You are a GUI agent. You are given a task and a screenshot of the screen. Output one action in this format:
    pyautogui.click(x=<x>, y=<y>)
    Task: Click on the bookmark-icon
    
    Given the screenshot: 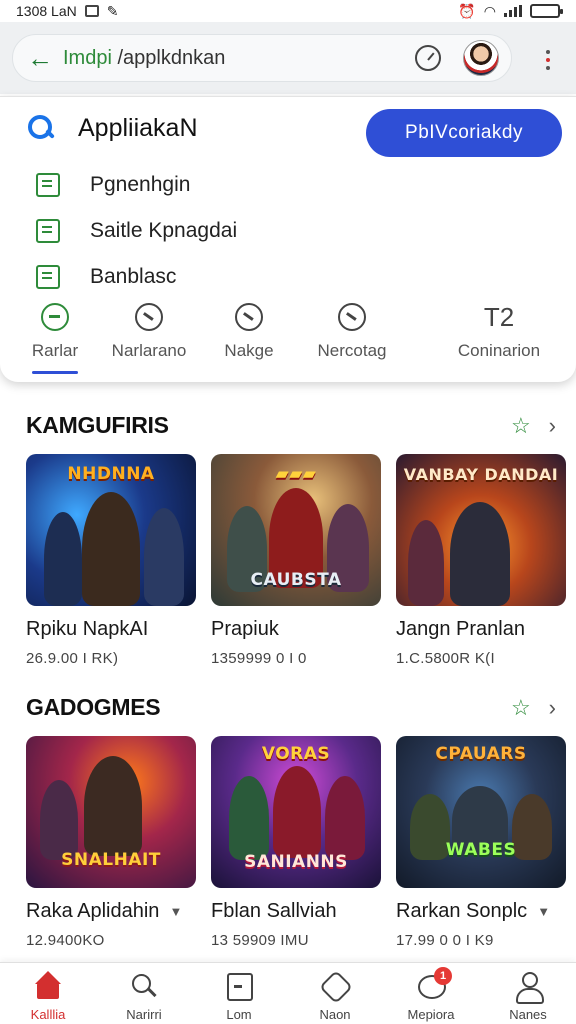 What is the action you would take?
    pyautogui.click(x=48, y=185)
    